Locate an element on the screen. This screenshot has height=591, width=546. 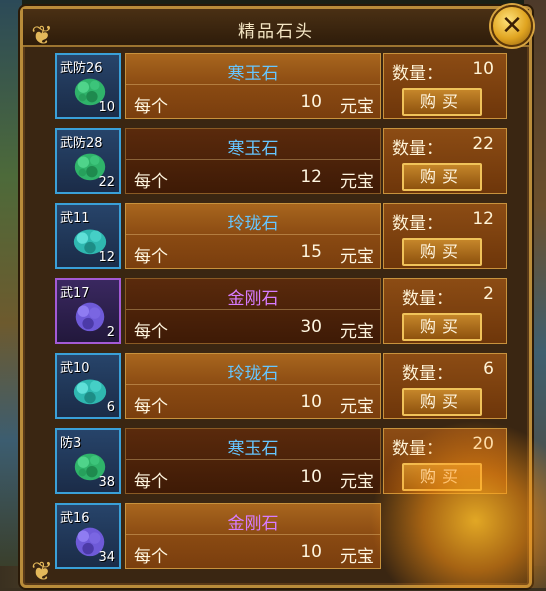
stone-row: 武17 2 金刚石 每个 30 元宝 数量： 2 购买 is located at coordinates (270, 311).